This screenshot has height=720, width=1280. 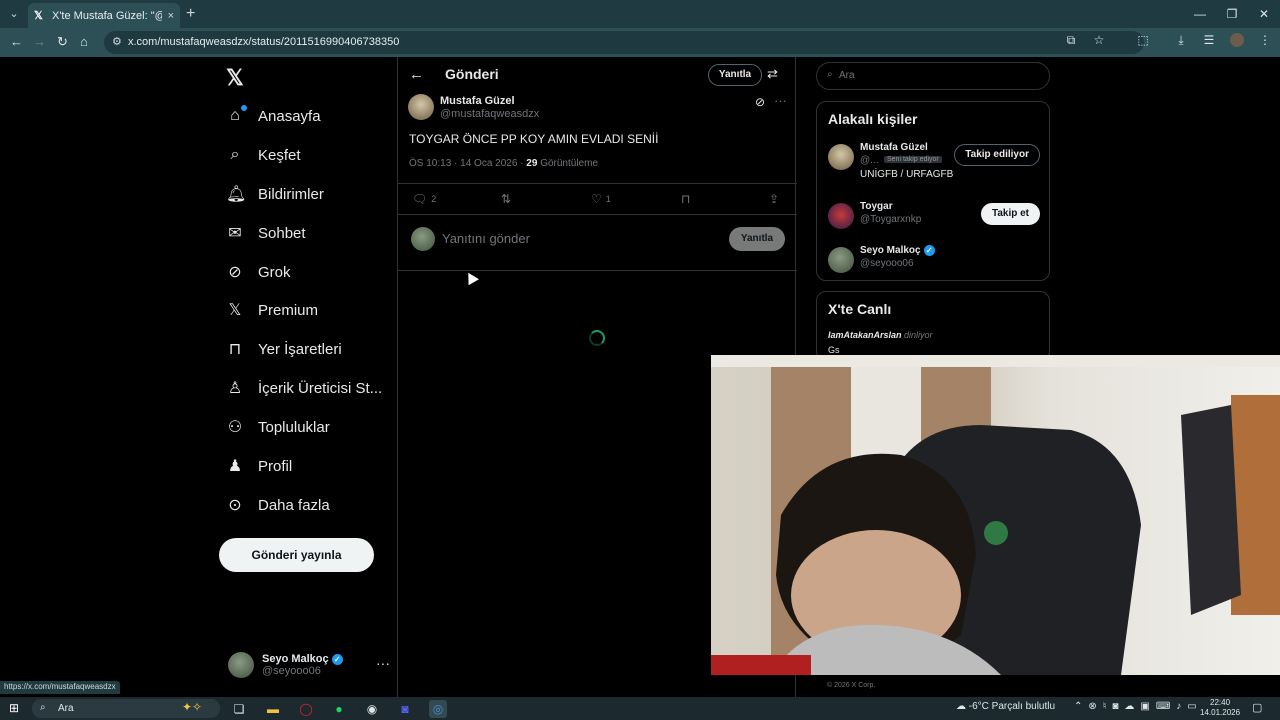 What do you see at coordinates (934, 219) in the screenshot?
I see `person-row: Toygar @Toygarxnkp Takip et` at bounding box center [934, 219].